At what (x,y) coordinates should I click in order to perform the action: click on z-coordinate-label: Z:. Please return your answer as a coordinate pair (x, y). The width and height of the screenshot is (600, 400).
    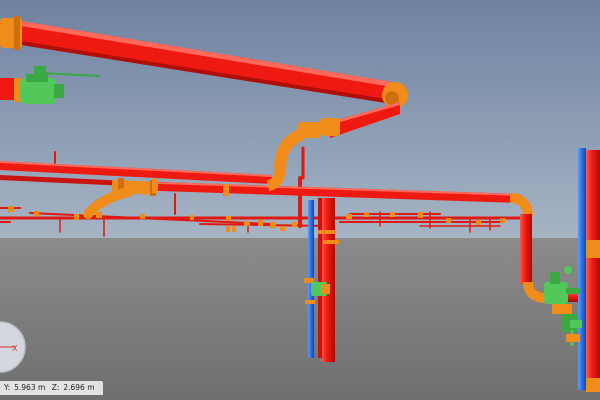
    Looking at the image, I should click on (55, 387).